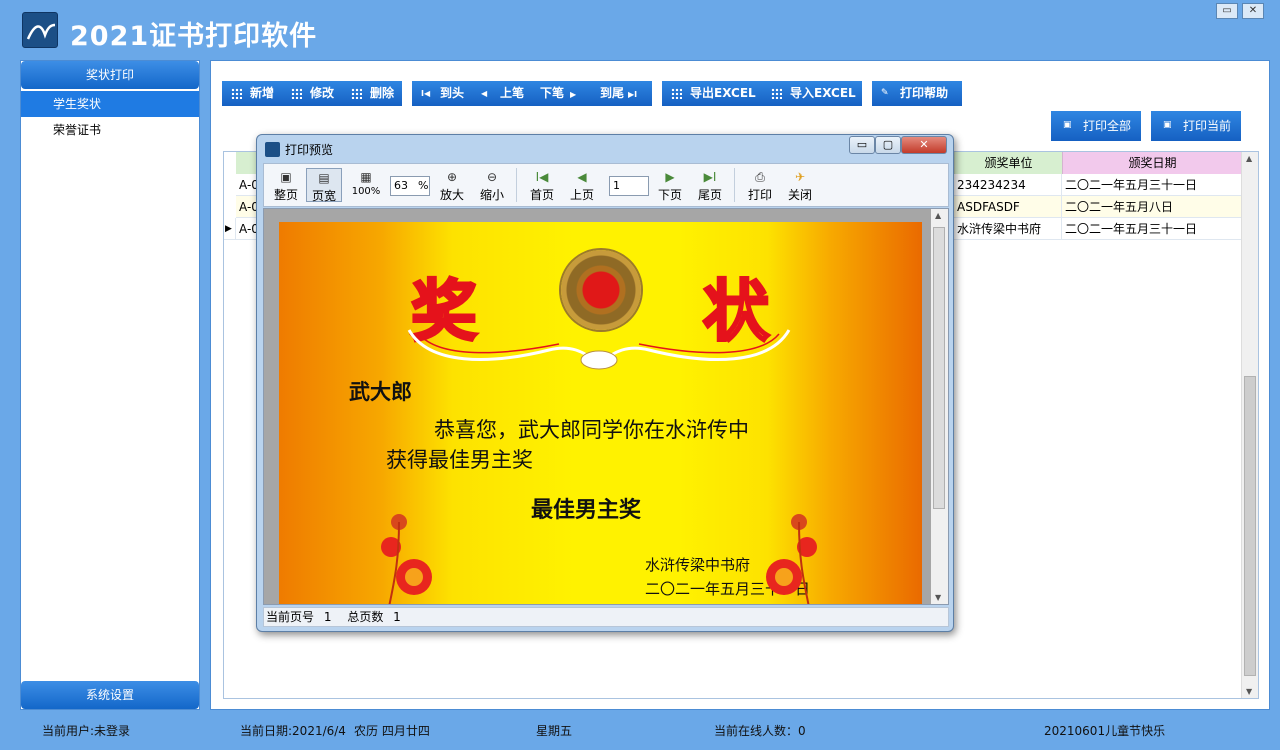 This screenshot has width=1280, height=750. Describe the element at coordinates (1253, 11) in the screenshot. I see `close-button: ✕` at that location.